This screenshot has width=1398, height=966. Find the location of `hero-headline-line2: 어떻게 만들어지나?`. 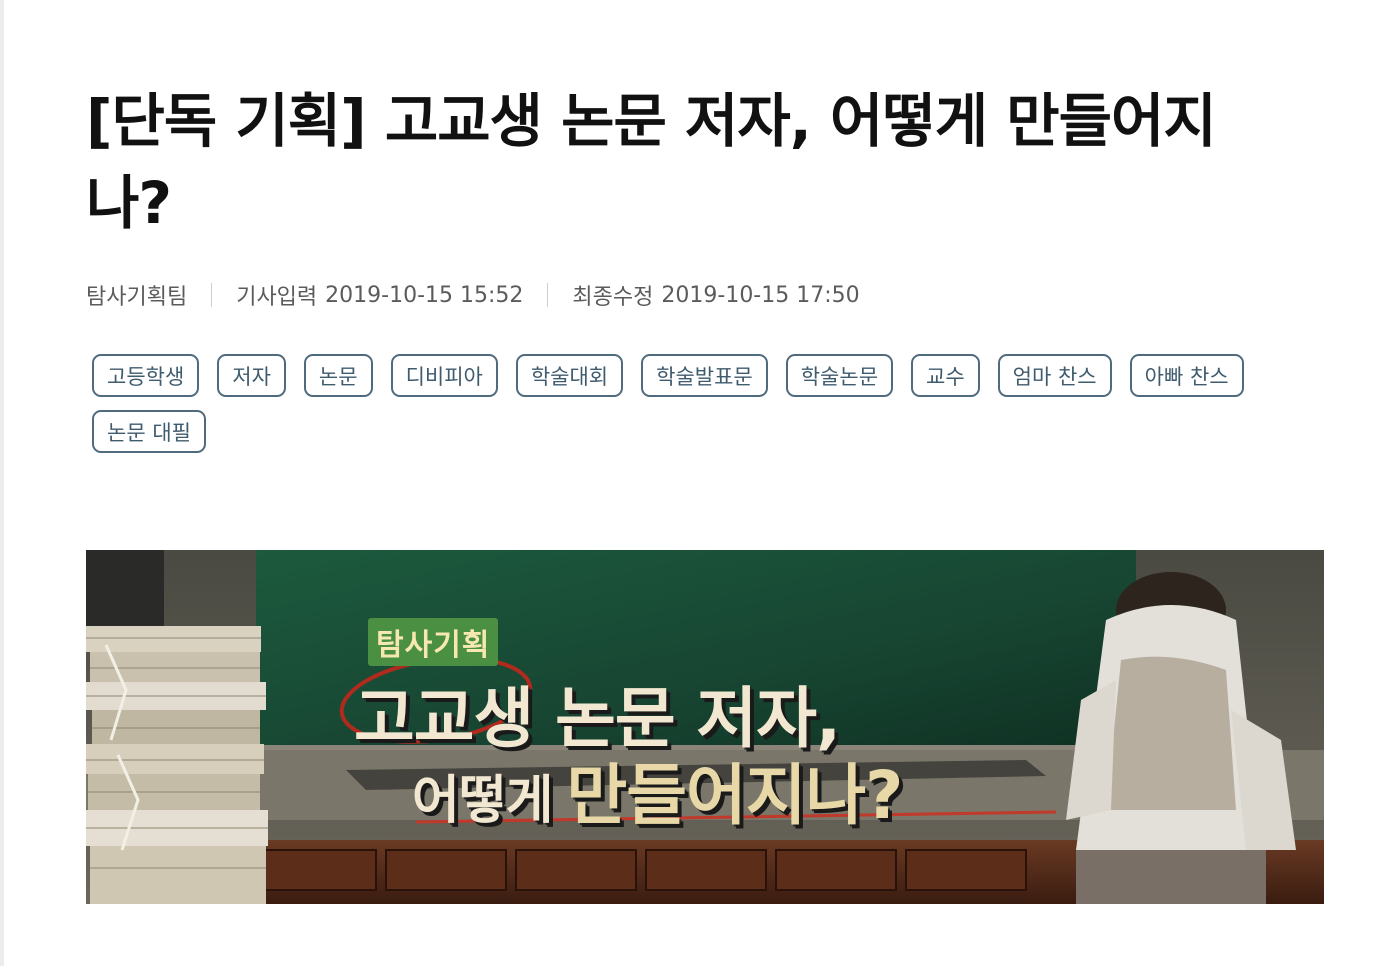

hero-headline-line2: 어떻게 만들어지나? is located at coordinates (658, 790).